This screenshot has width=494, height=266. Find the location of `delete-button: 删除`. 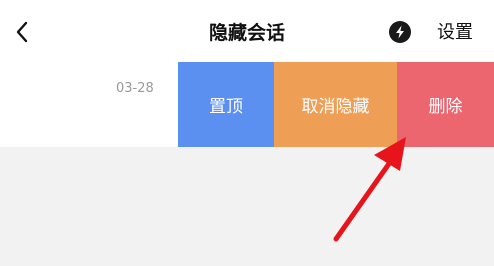

delete-button: 删除 is located at coordinates (445, 104).